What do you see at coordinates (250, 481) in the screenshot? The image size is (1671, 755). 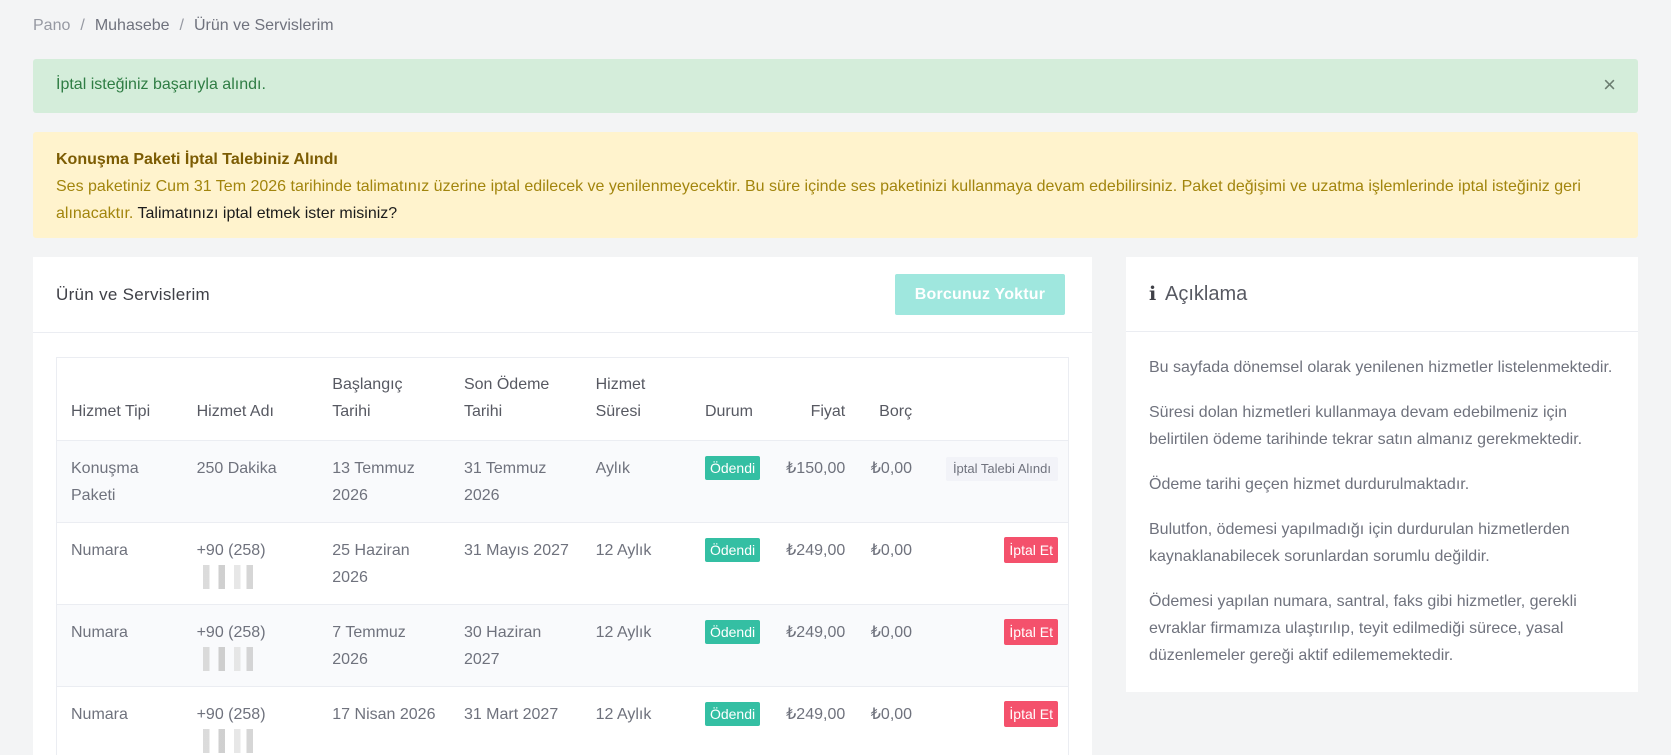 I see `cell-name: 250 Dakika` at bounding box center [250, 481].